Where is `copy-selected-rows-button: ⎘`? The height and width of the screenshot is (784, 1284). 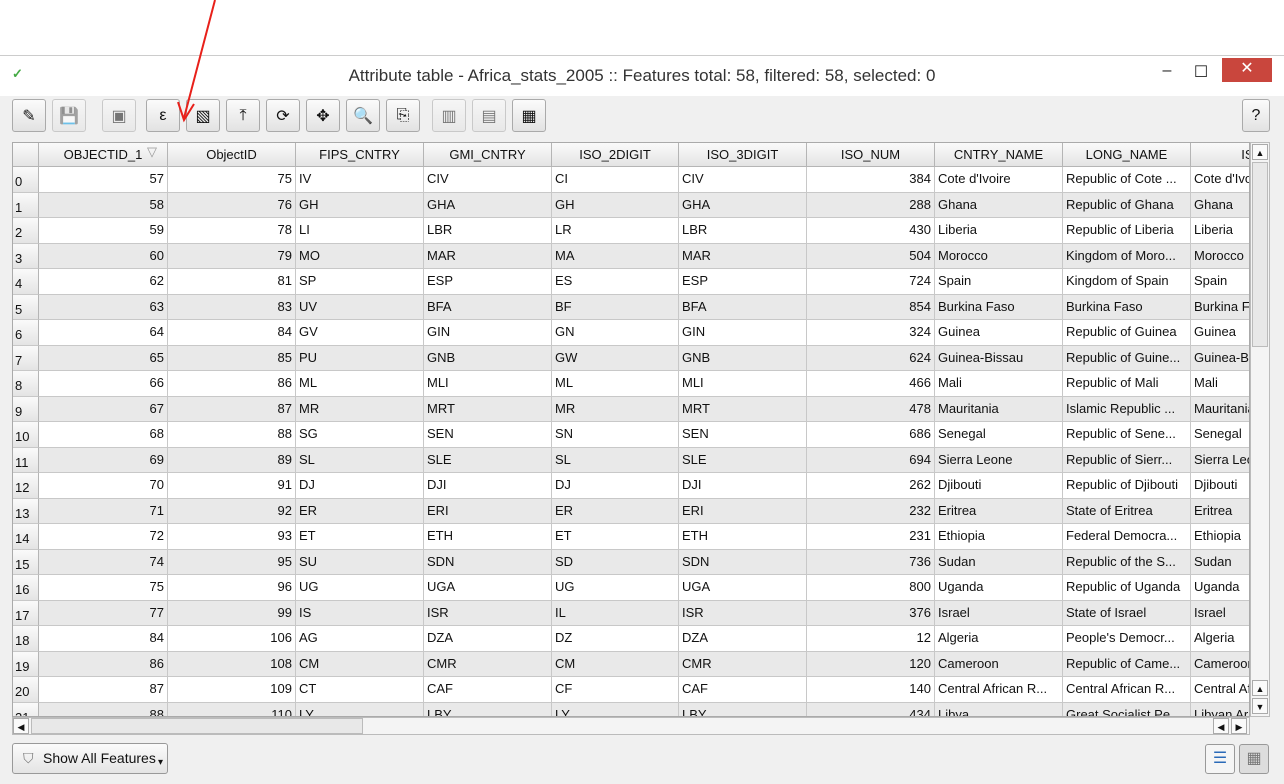
copy-selected-rows-button: ⎘ is located at coordinates (403, 115).